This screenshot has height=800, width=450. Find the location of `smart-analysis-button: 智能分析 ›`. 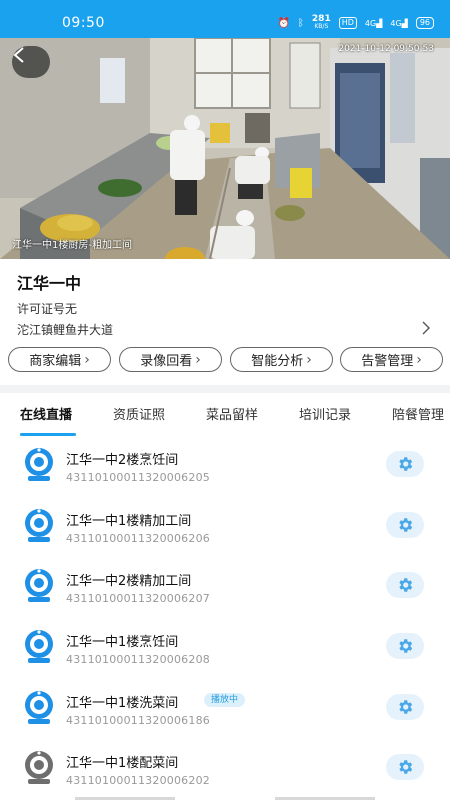

smart-analysis-button: 智能分析 › is located at coordinates (281, 359).